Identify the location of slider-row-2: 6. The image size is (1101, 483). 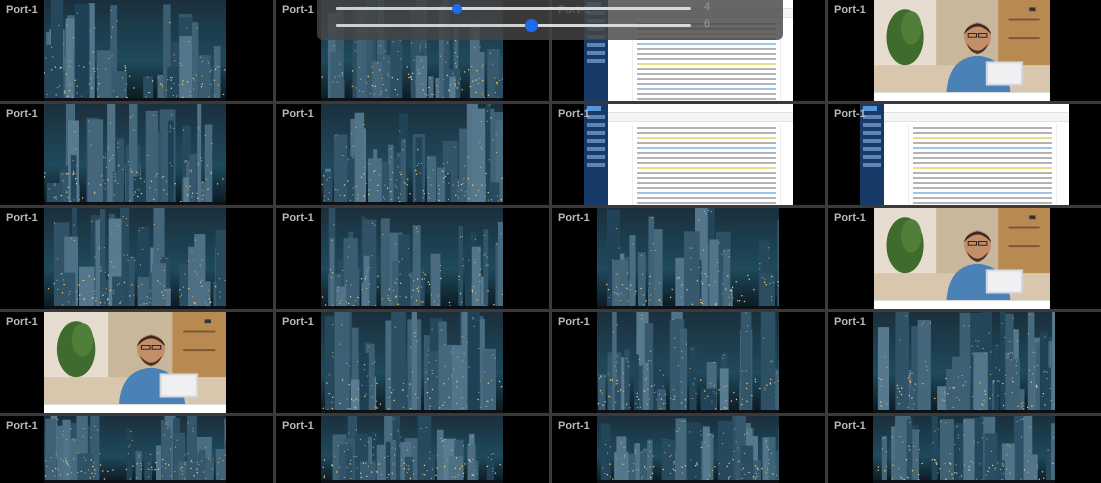
(556, 25).